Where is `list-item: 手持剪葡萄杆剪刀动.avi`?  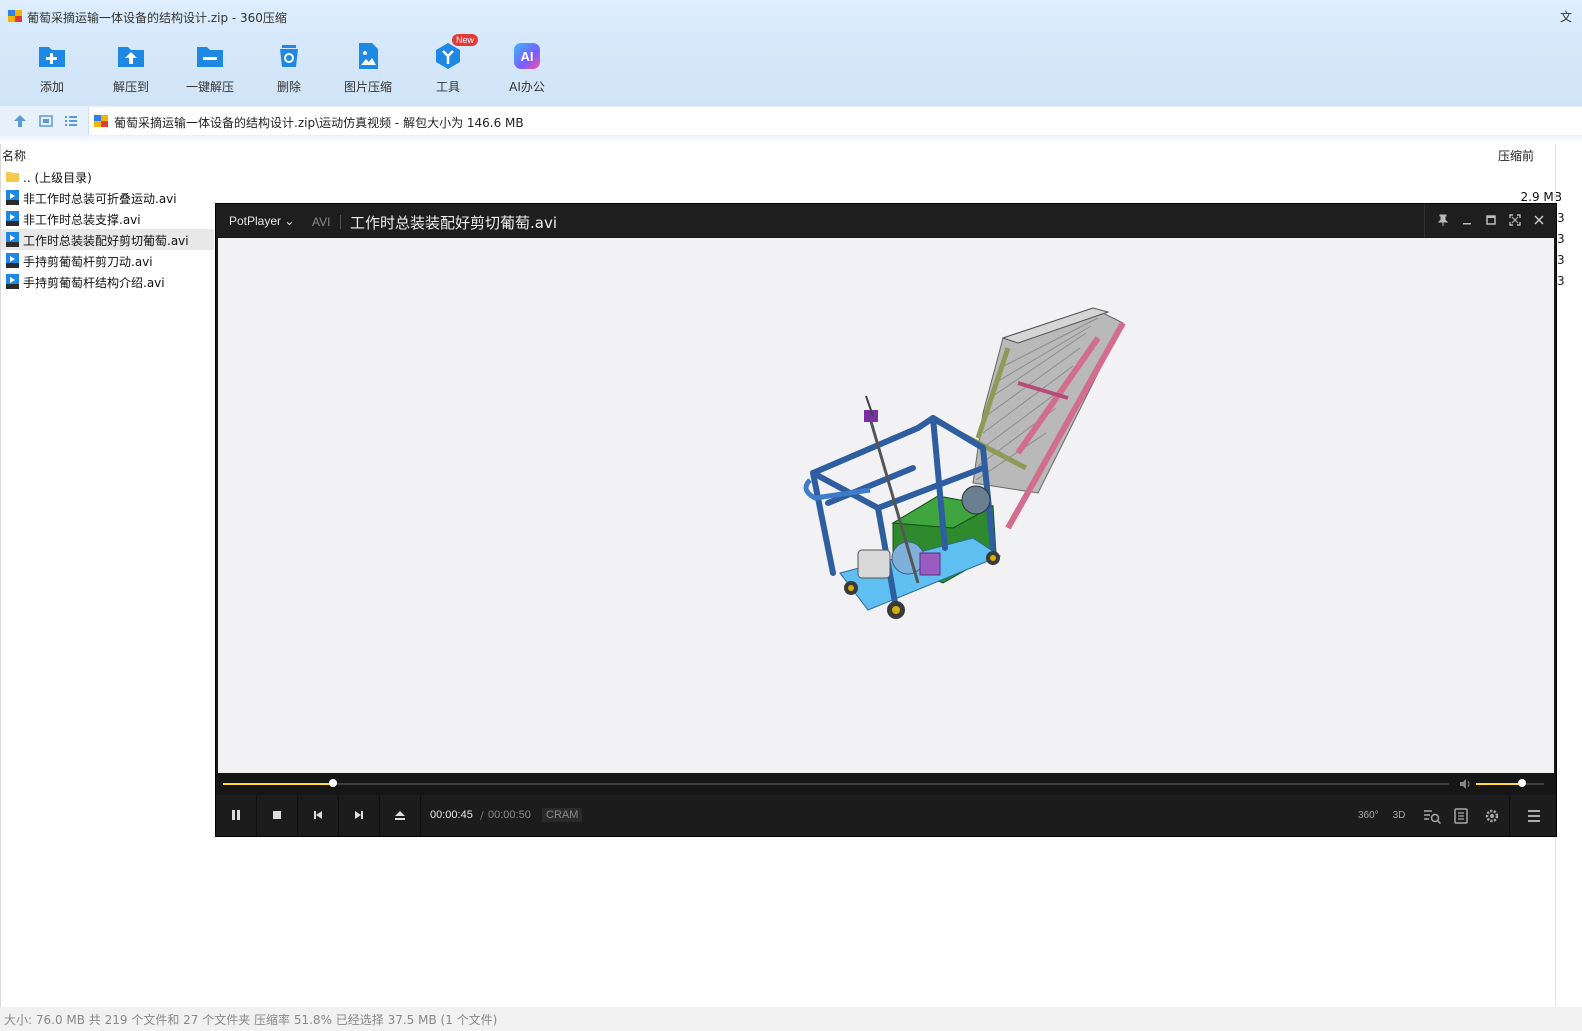 list-item: 手持剪葡萄杆剪刀动.avi is located at coordinates (107, 260).